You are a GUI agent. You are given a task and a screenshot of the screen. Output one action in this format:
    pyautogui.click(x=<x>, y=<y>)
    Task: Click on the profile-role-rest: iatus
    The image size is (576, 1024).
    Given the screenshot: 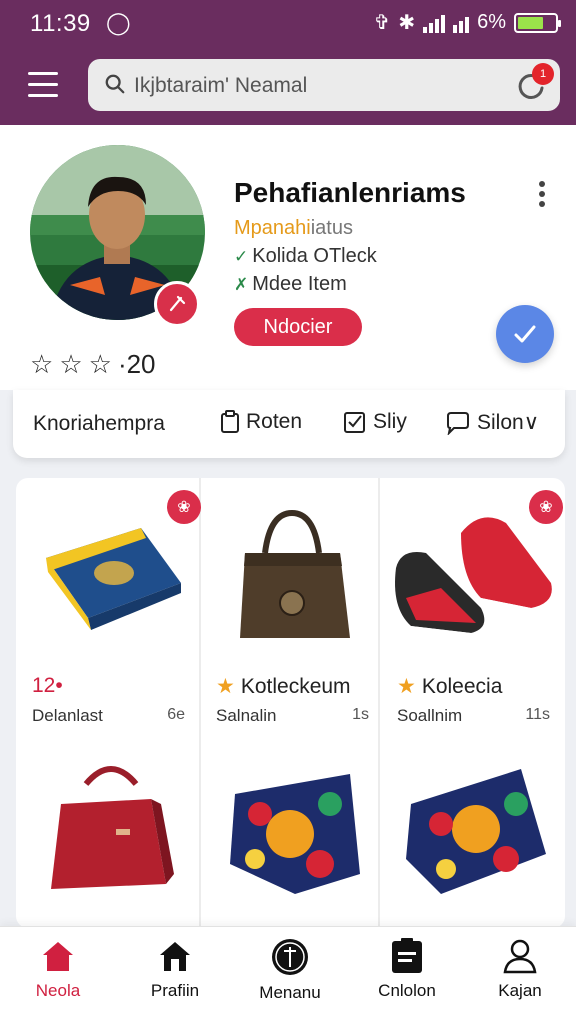 What is the action you would take?
    pyautogui.click(x=331, y=228)
    